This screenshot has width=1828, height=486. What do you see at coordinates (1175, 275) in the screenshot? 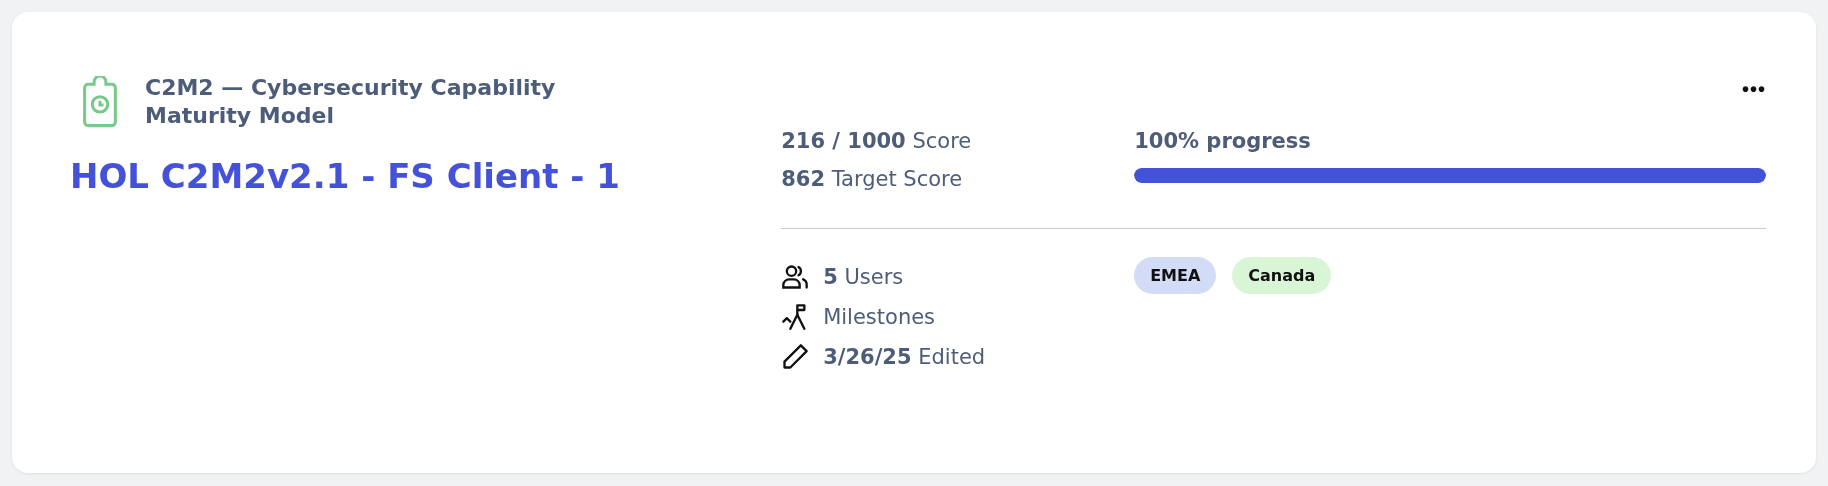
I see `tag: EMEA` at bounding box center [1175, 275].